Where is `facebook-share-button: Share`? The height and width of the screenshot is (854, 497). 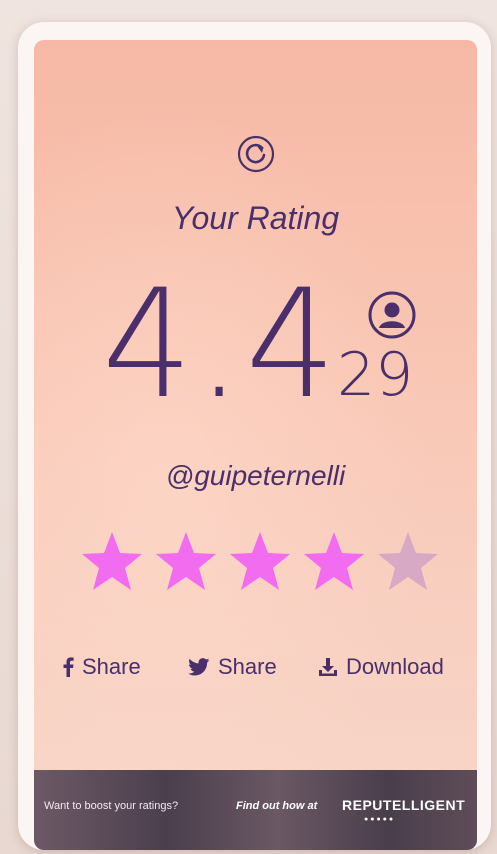
facebook-share-button: Share is located at coordinates (101, 667).